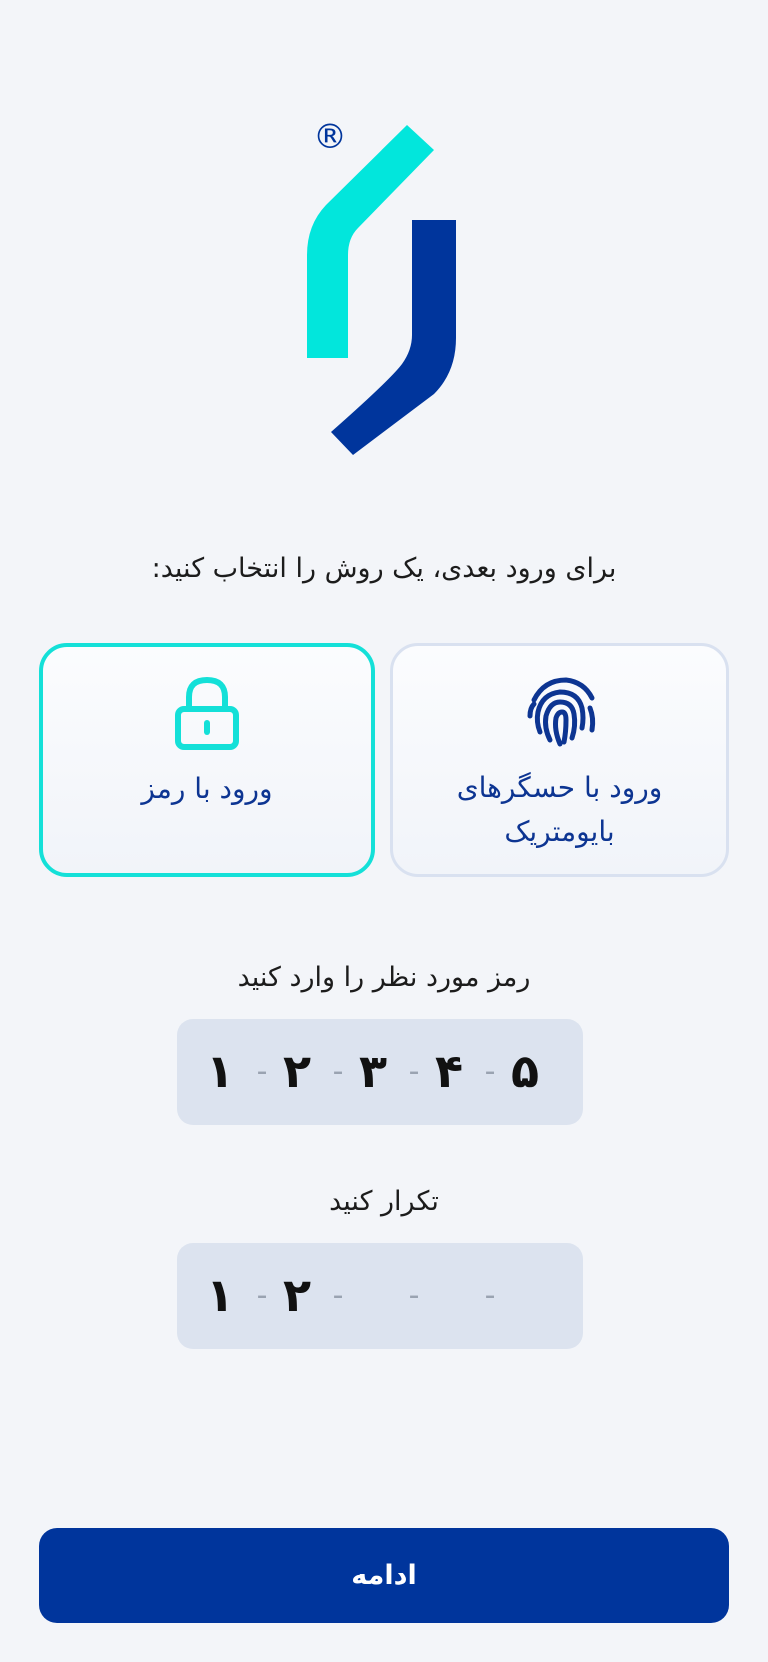 The image size is (768, 1662). I want to click on password-login-option: ورود با رمز, so click(207, 760).